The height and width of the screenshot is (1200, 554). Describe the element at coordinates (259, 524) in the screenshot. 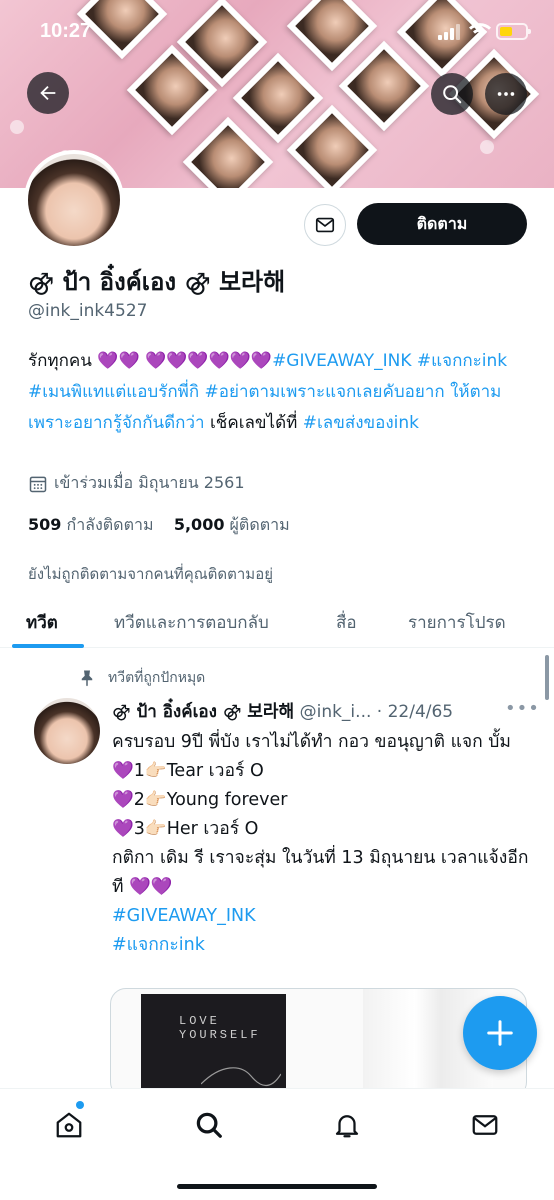

I see `followers-label: ผู้ติดตาม` at that location.